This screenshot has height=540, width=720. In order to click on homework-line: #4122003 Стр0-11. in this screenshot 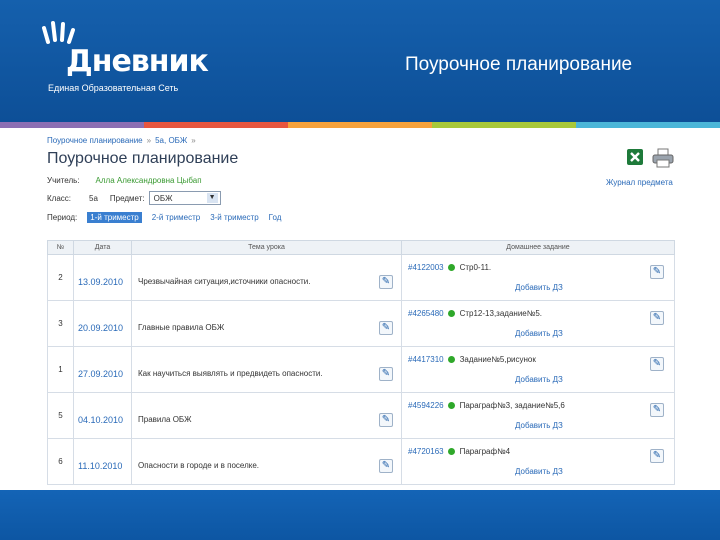, I will do `click(541, 267)`.